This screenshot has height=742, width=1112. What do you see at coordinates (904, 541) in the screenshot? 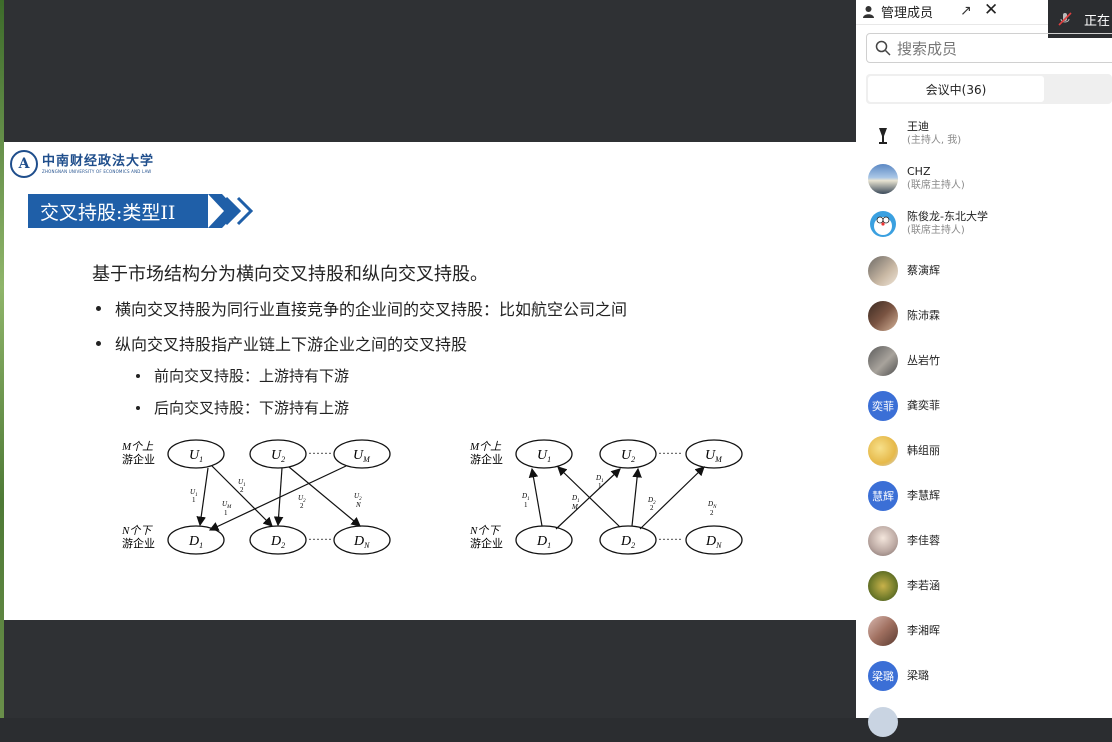
I see `member-item: 李佳蓉` at bounding box center [904, 541].